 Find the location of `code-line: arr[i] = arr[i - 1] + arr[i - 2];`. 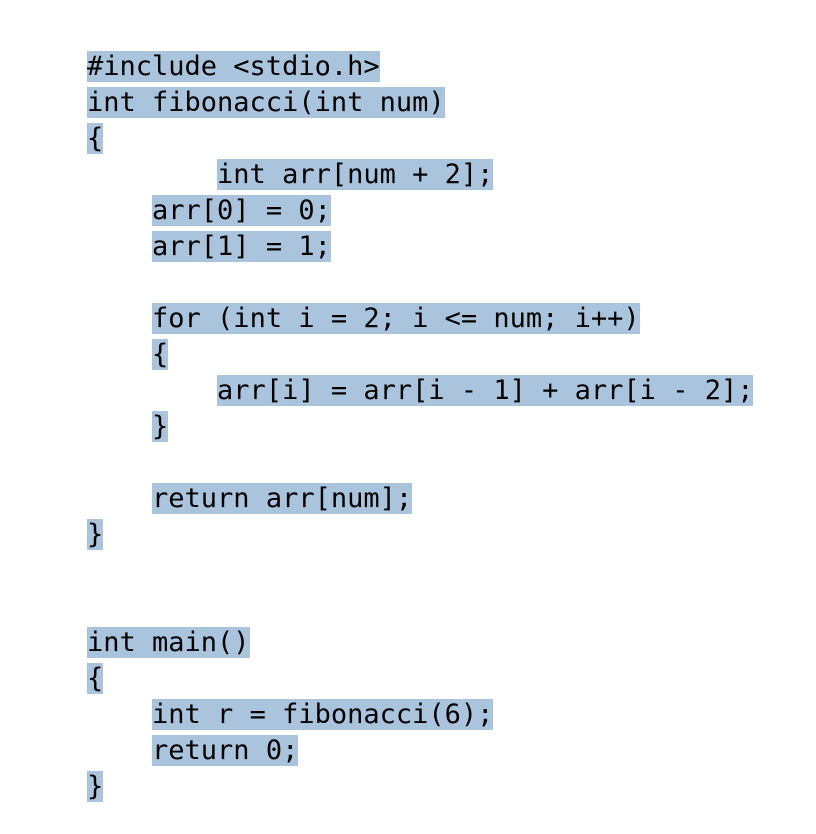

code-line: arr[i] = arr[i - 1] + arr[i - 2]; is located at coordinates (437, 393).